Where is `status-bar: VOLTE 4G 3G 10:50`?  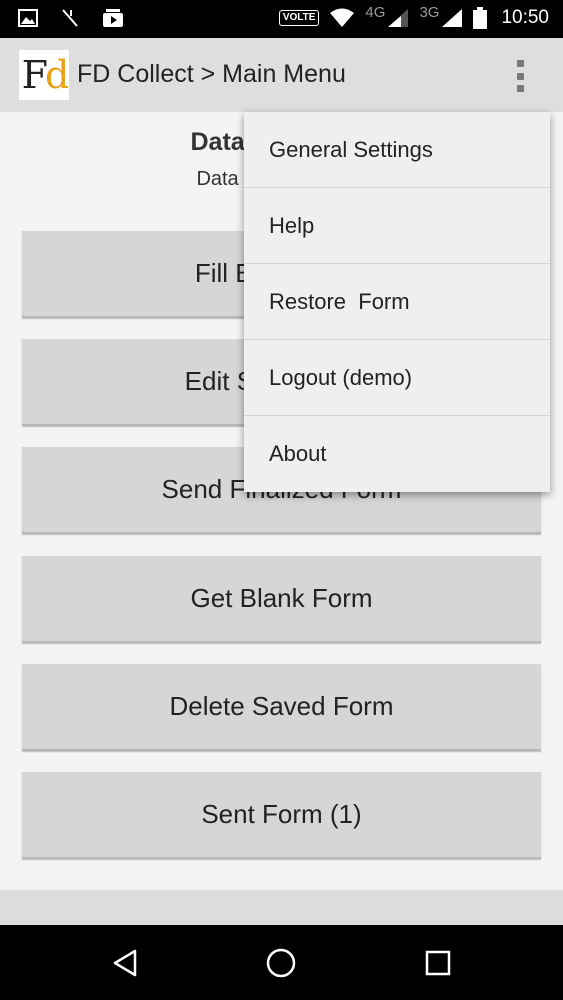
status-bar: VOLTE 4G 3G 10:50 is located at coordinates (281, 19).